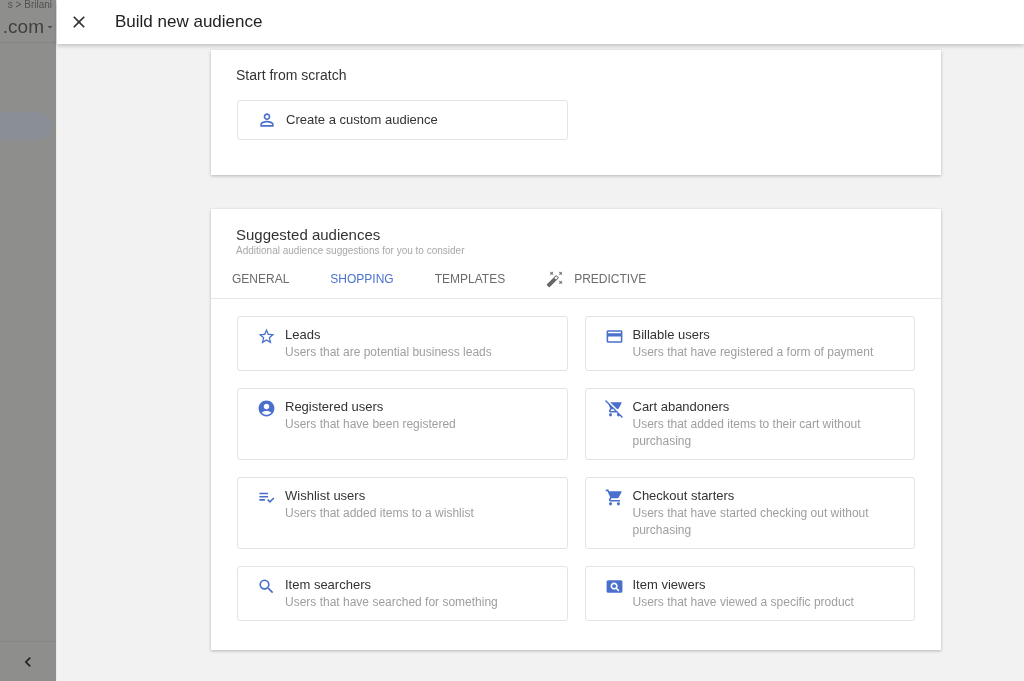 Image resolution: width=1024 pixels, height=681 pixels. What do you see at coordinates (326, 496) in the screenshot?
I see `audience-title: Wishlist users` at bounding box center [326, 496].